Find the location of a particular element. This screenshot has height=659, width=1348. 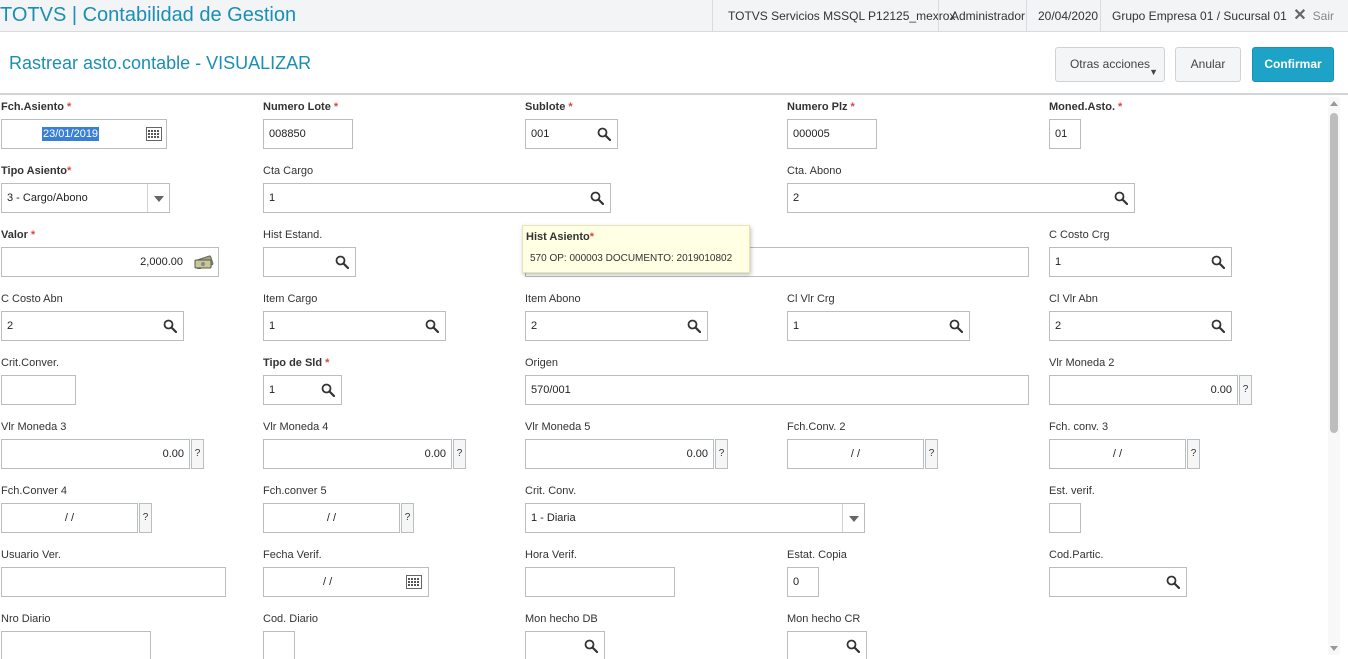

fch-conver-5-help-button: ? is located at coordinates (407, 518).